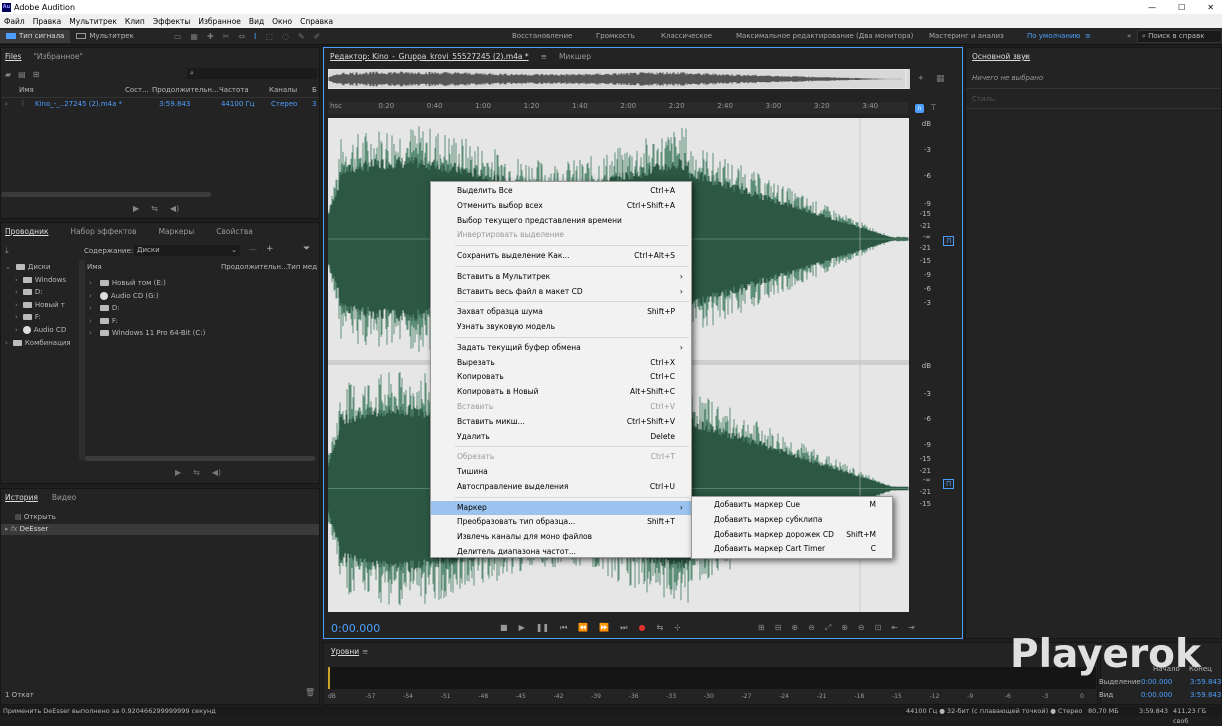  I want to click on list-item: › Windows 11 Pro 64-Bit (C:), so click(203, 333).